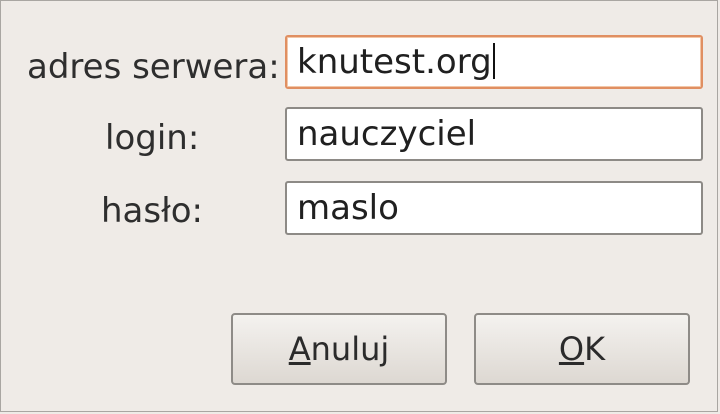  I want to click on login-value: nauczyciel, so click(387, 134).